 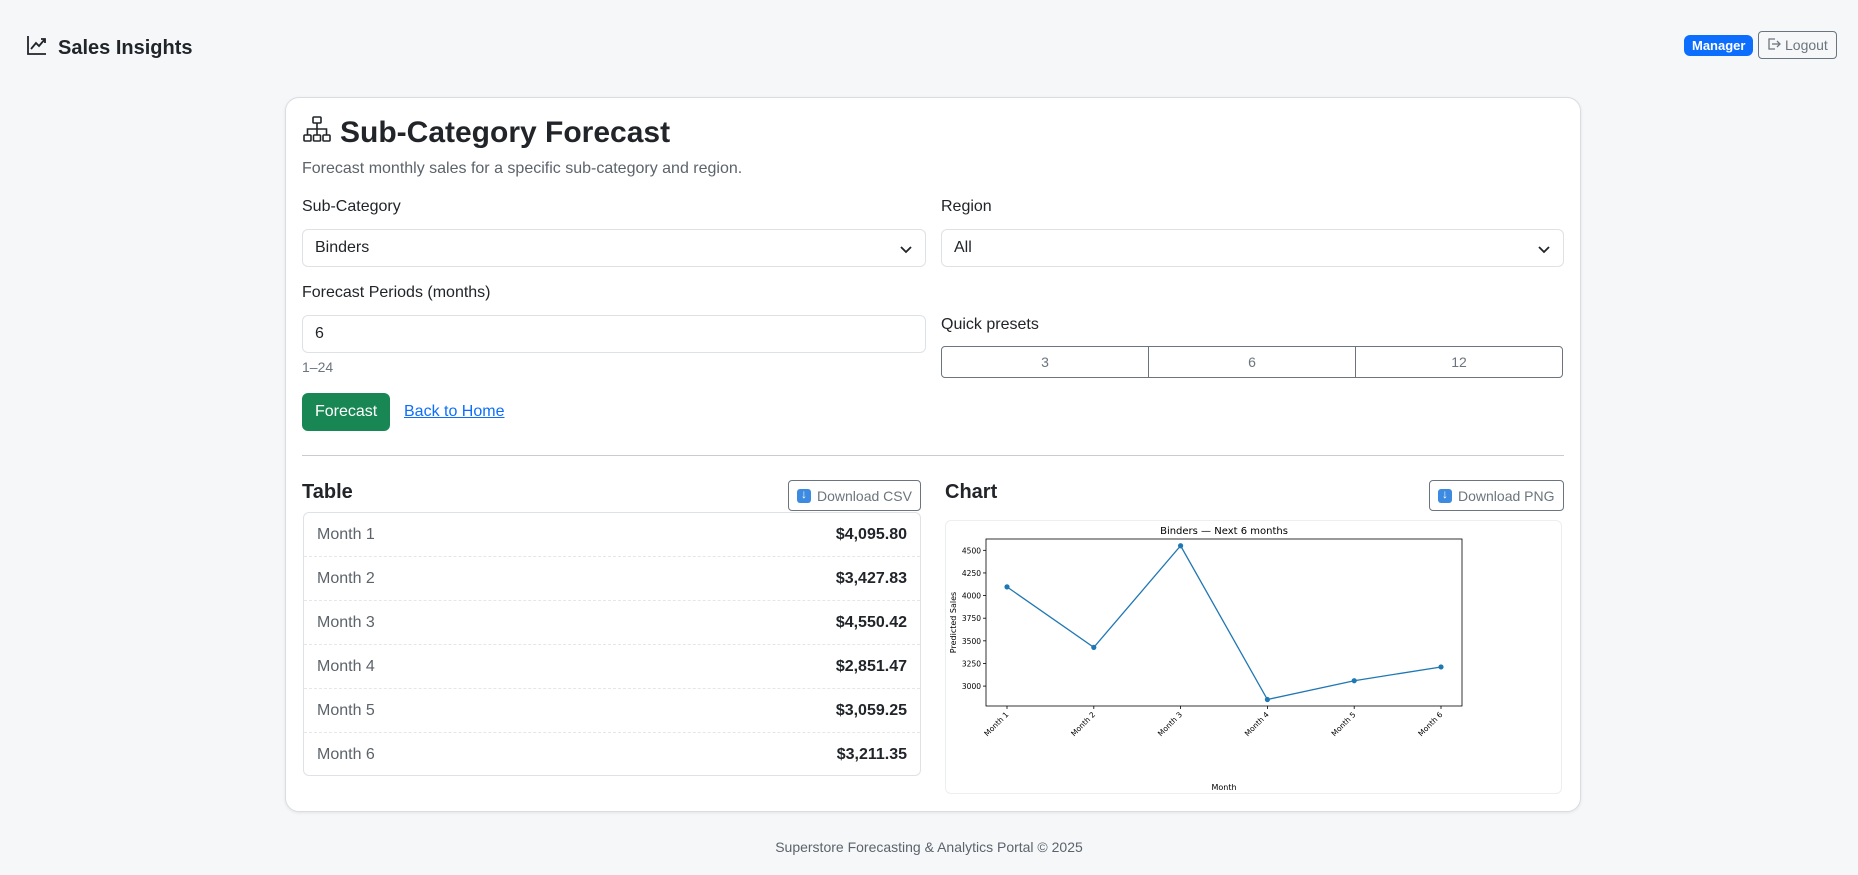 I want to click on download-csv-label: Download CSV, so click(x=864, y=495).